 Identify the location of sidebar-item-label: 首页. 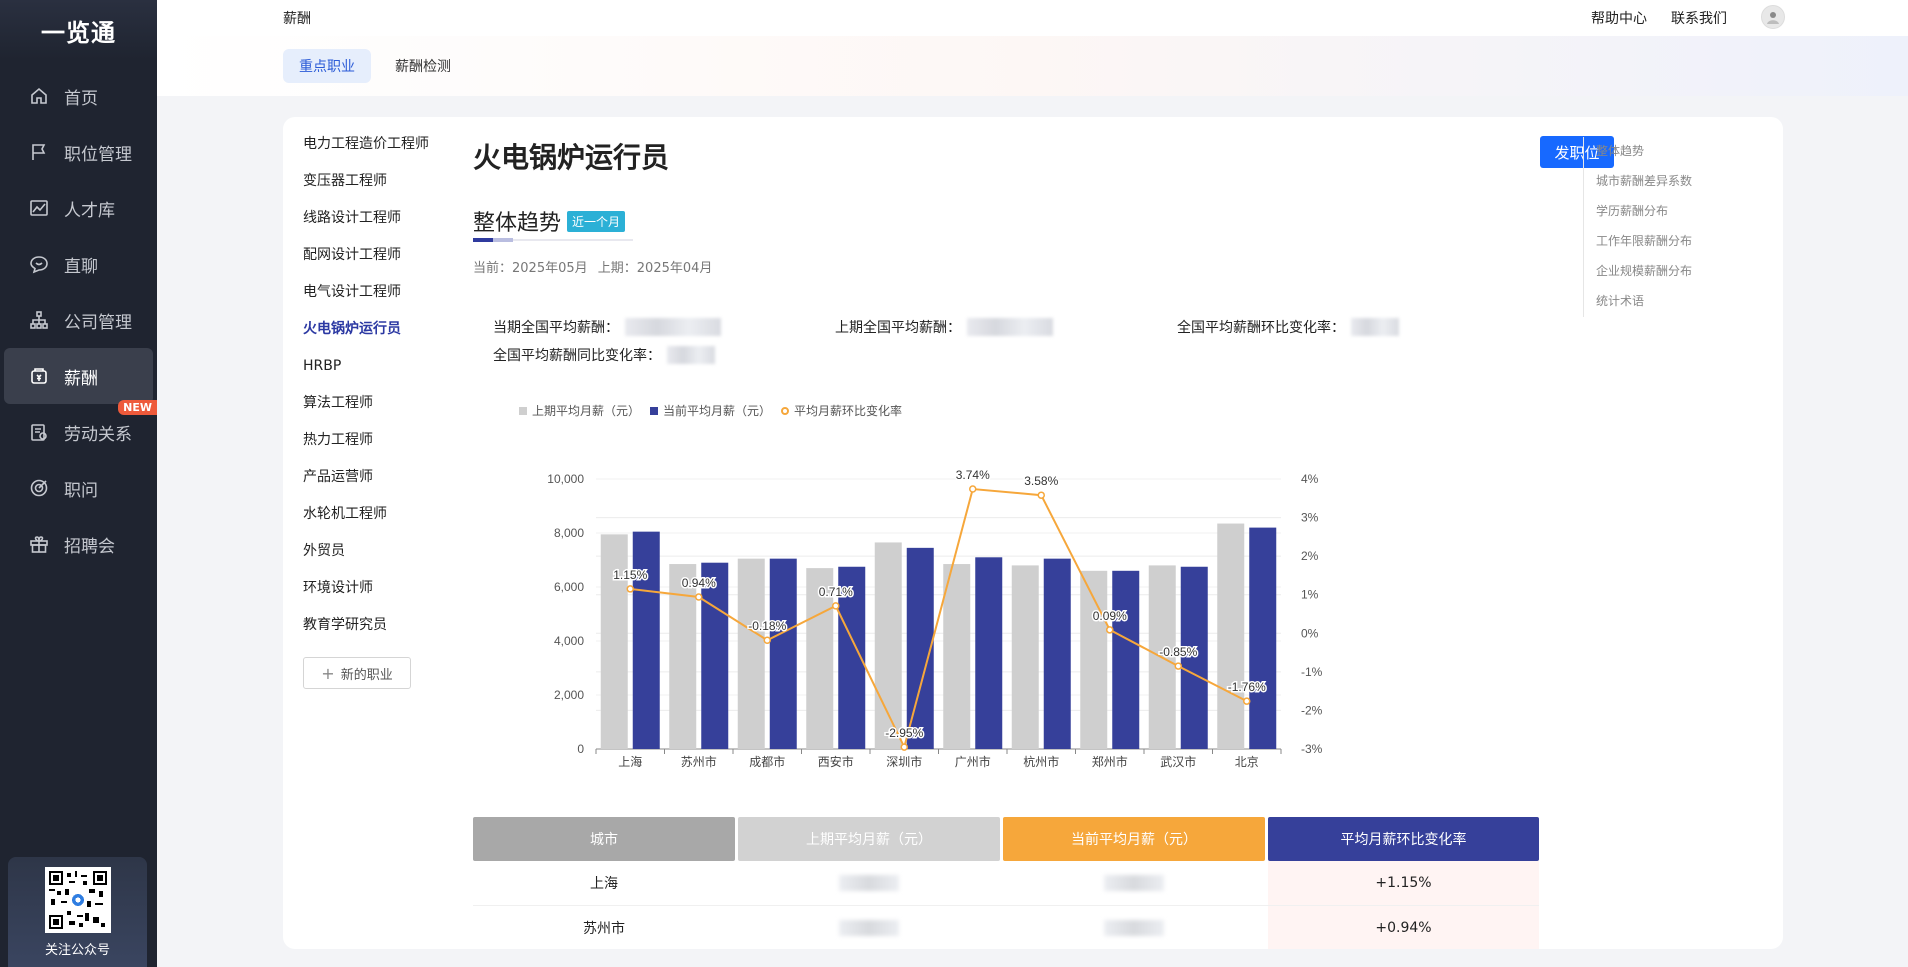
(81, 98).